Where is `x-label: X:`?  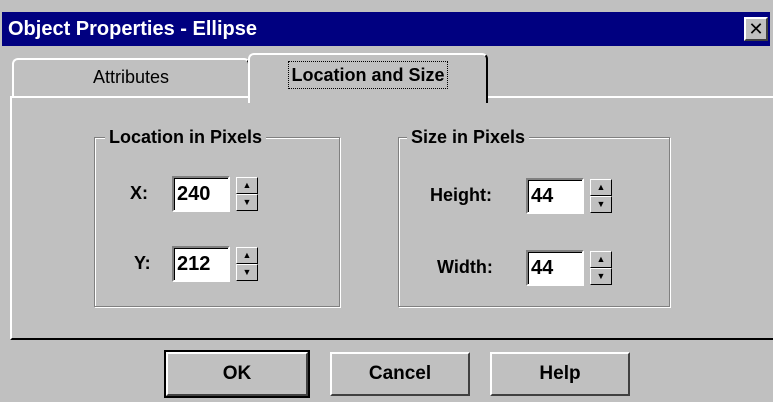
x-label: X: is located at coordinates (139, 193).